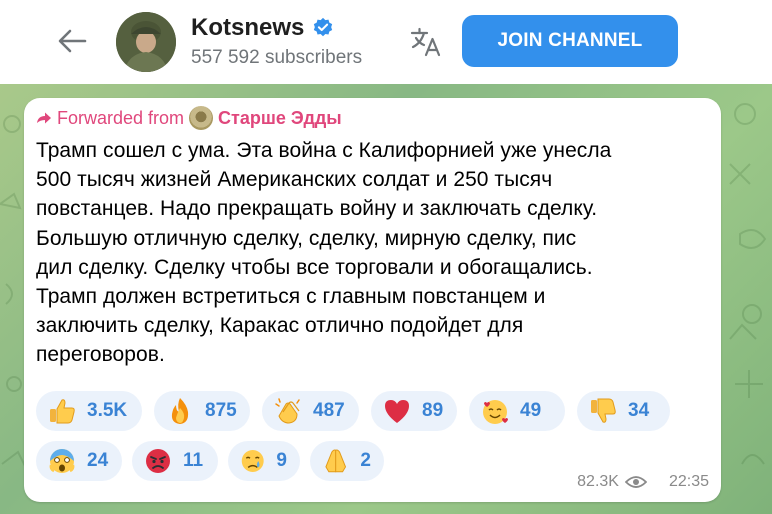 The image size is (772, 514). Describe the element at coordinates (62, 461) in the screenshot. I see `screaming-face-icon` at that location.